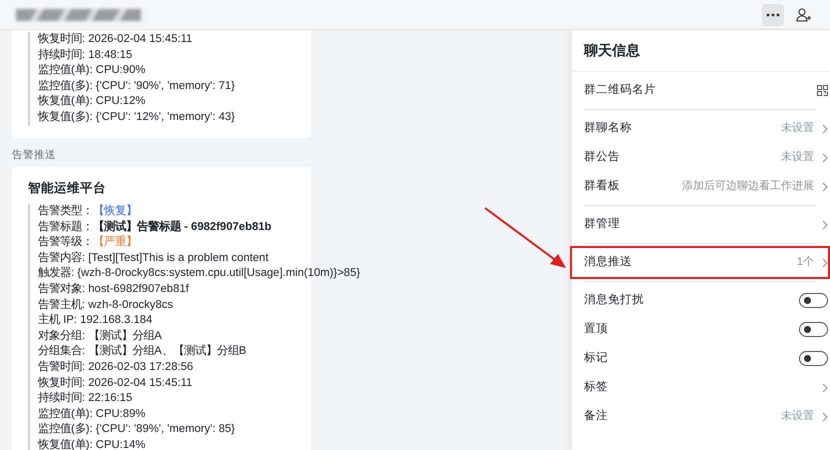 The image size is (830, 450). I want to click on row-value: 1个, so click(805, 262).